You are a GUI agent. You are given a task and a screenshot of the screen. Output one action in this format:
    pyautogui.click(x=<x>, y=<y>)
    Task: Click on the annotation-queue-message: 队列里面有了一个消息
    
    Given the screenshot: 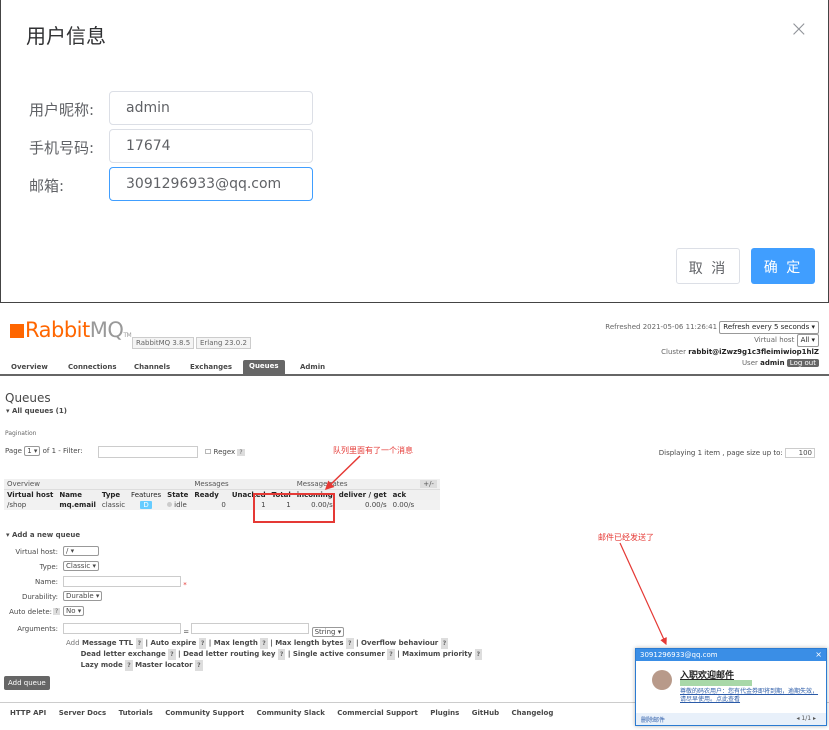 What is the action you would take?
    pyautogui.click(x=373, y=450)
    